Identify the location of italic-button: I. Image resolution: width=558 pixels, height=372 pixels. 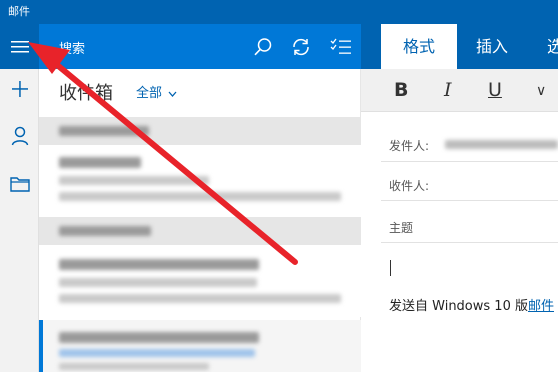
(448, 90).